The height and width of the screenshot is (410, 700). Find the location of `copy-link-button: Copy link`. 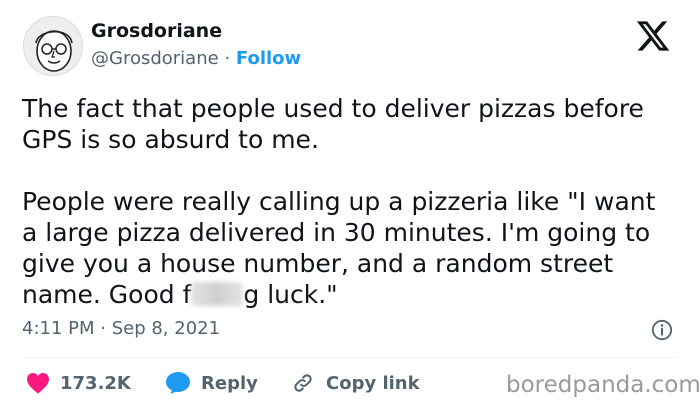

copy-link-button: Copy link is located at coordinates (355, 383).